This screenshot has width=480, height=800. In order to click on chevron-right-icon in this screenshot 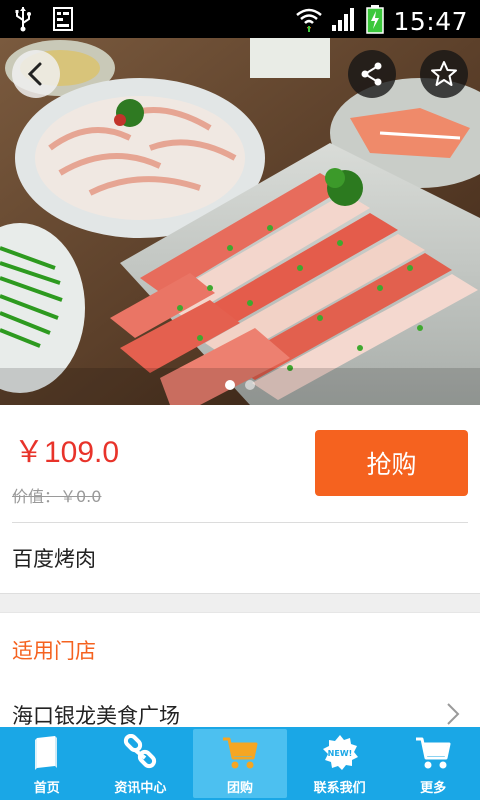, I will do `click(453, 714)`.